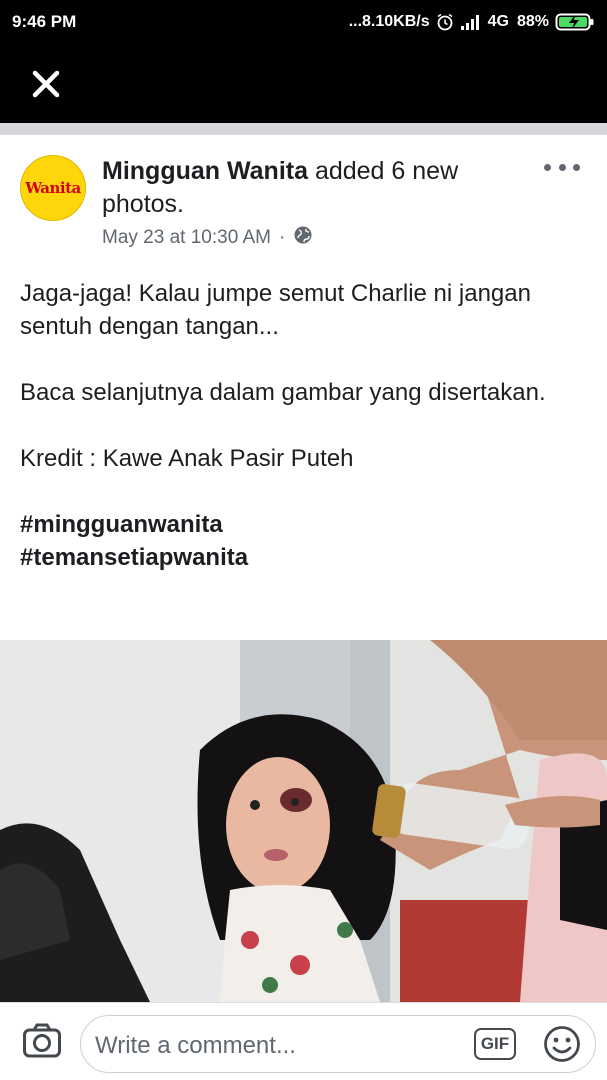  I want to click on alarm-icon, so click(445, 22).